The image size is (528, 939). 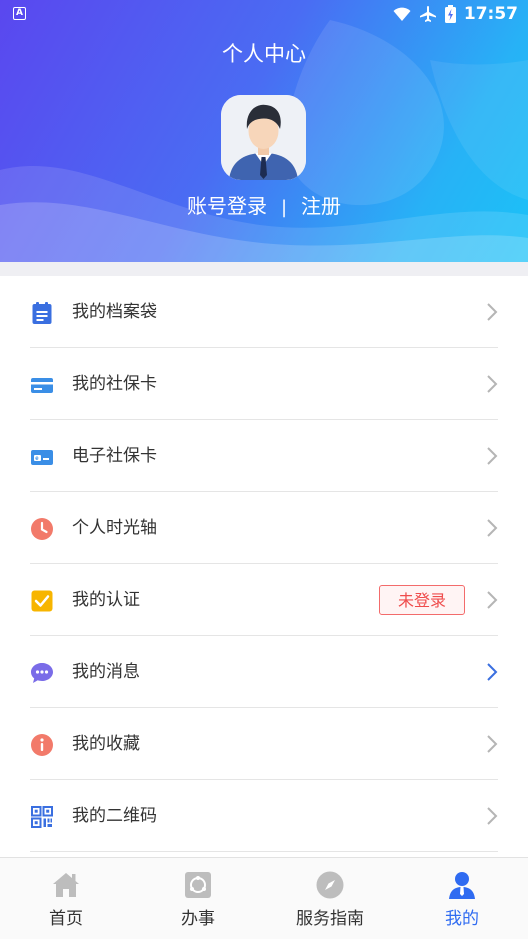 I want to click on menu-item-favorites: 我的收藏, so click(x=264, y=744).